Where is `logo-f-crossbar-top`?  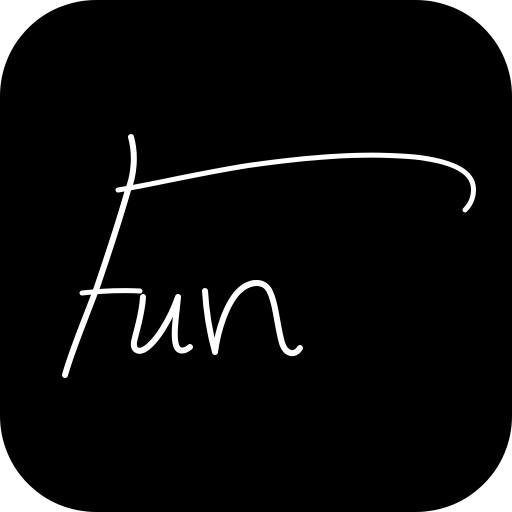
logo-f-crossbar-top is located at coordinates (295, 182).